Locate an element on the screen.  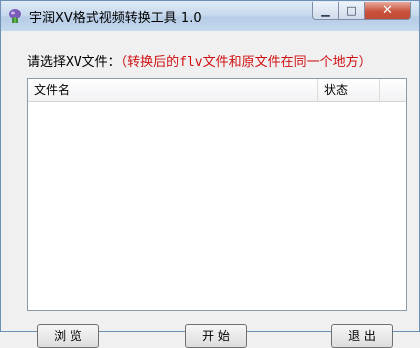
prompt-label: 请选择XV文件： is located at coordinates (74, 62).